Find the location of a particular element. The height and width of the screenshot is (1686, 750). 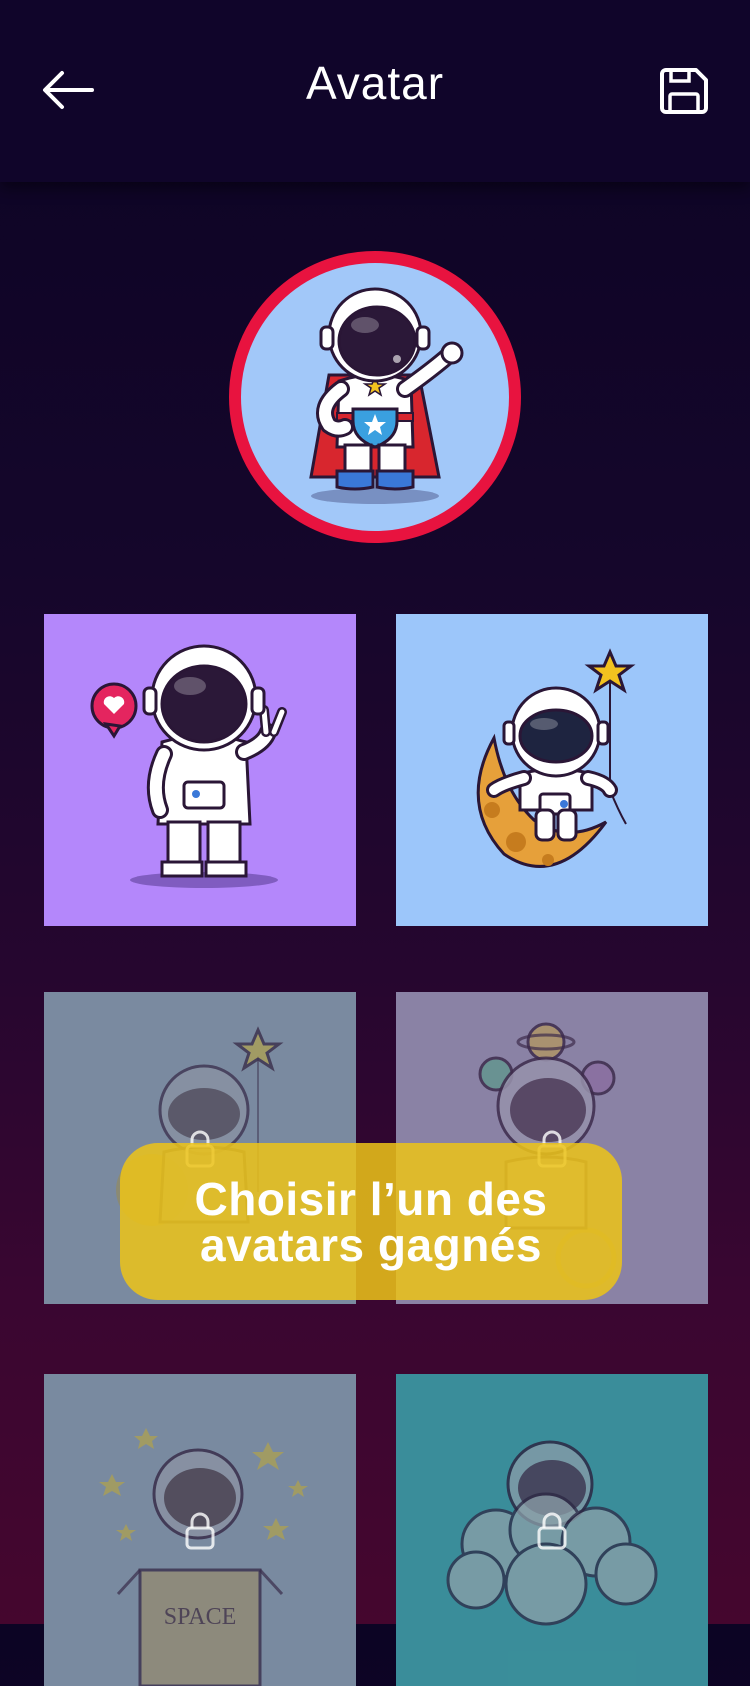

astronaut-moon-star-illustration is located at coordinates (552, 770).